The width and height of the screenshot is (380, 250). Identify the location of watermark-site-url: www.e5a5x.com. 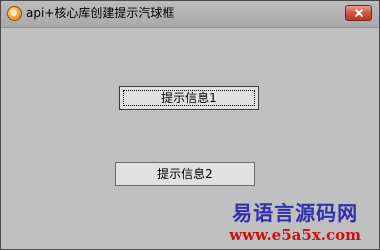
(295, 235).